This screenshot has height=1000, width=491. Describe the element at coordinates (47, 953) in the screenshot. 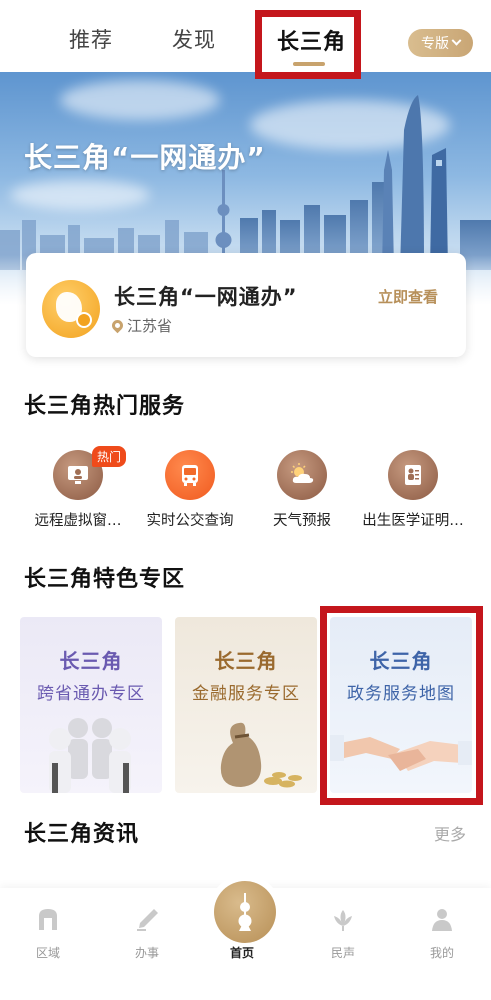

I see `nav-label: 区域` at that location.